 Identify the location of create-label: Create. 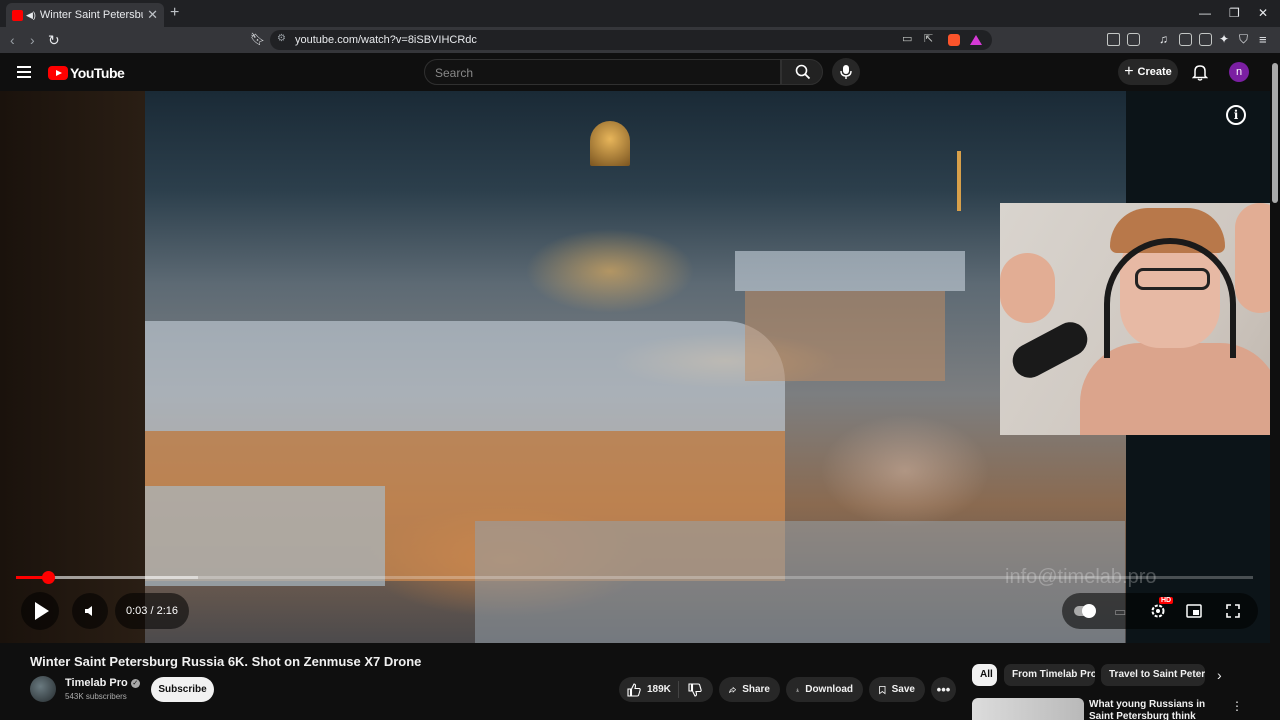
(1154, 72).